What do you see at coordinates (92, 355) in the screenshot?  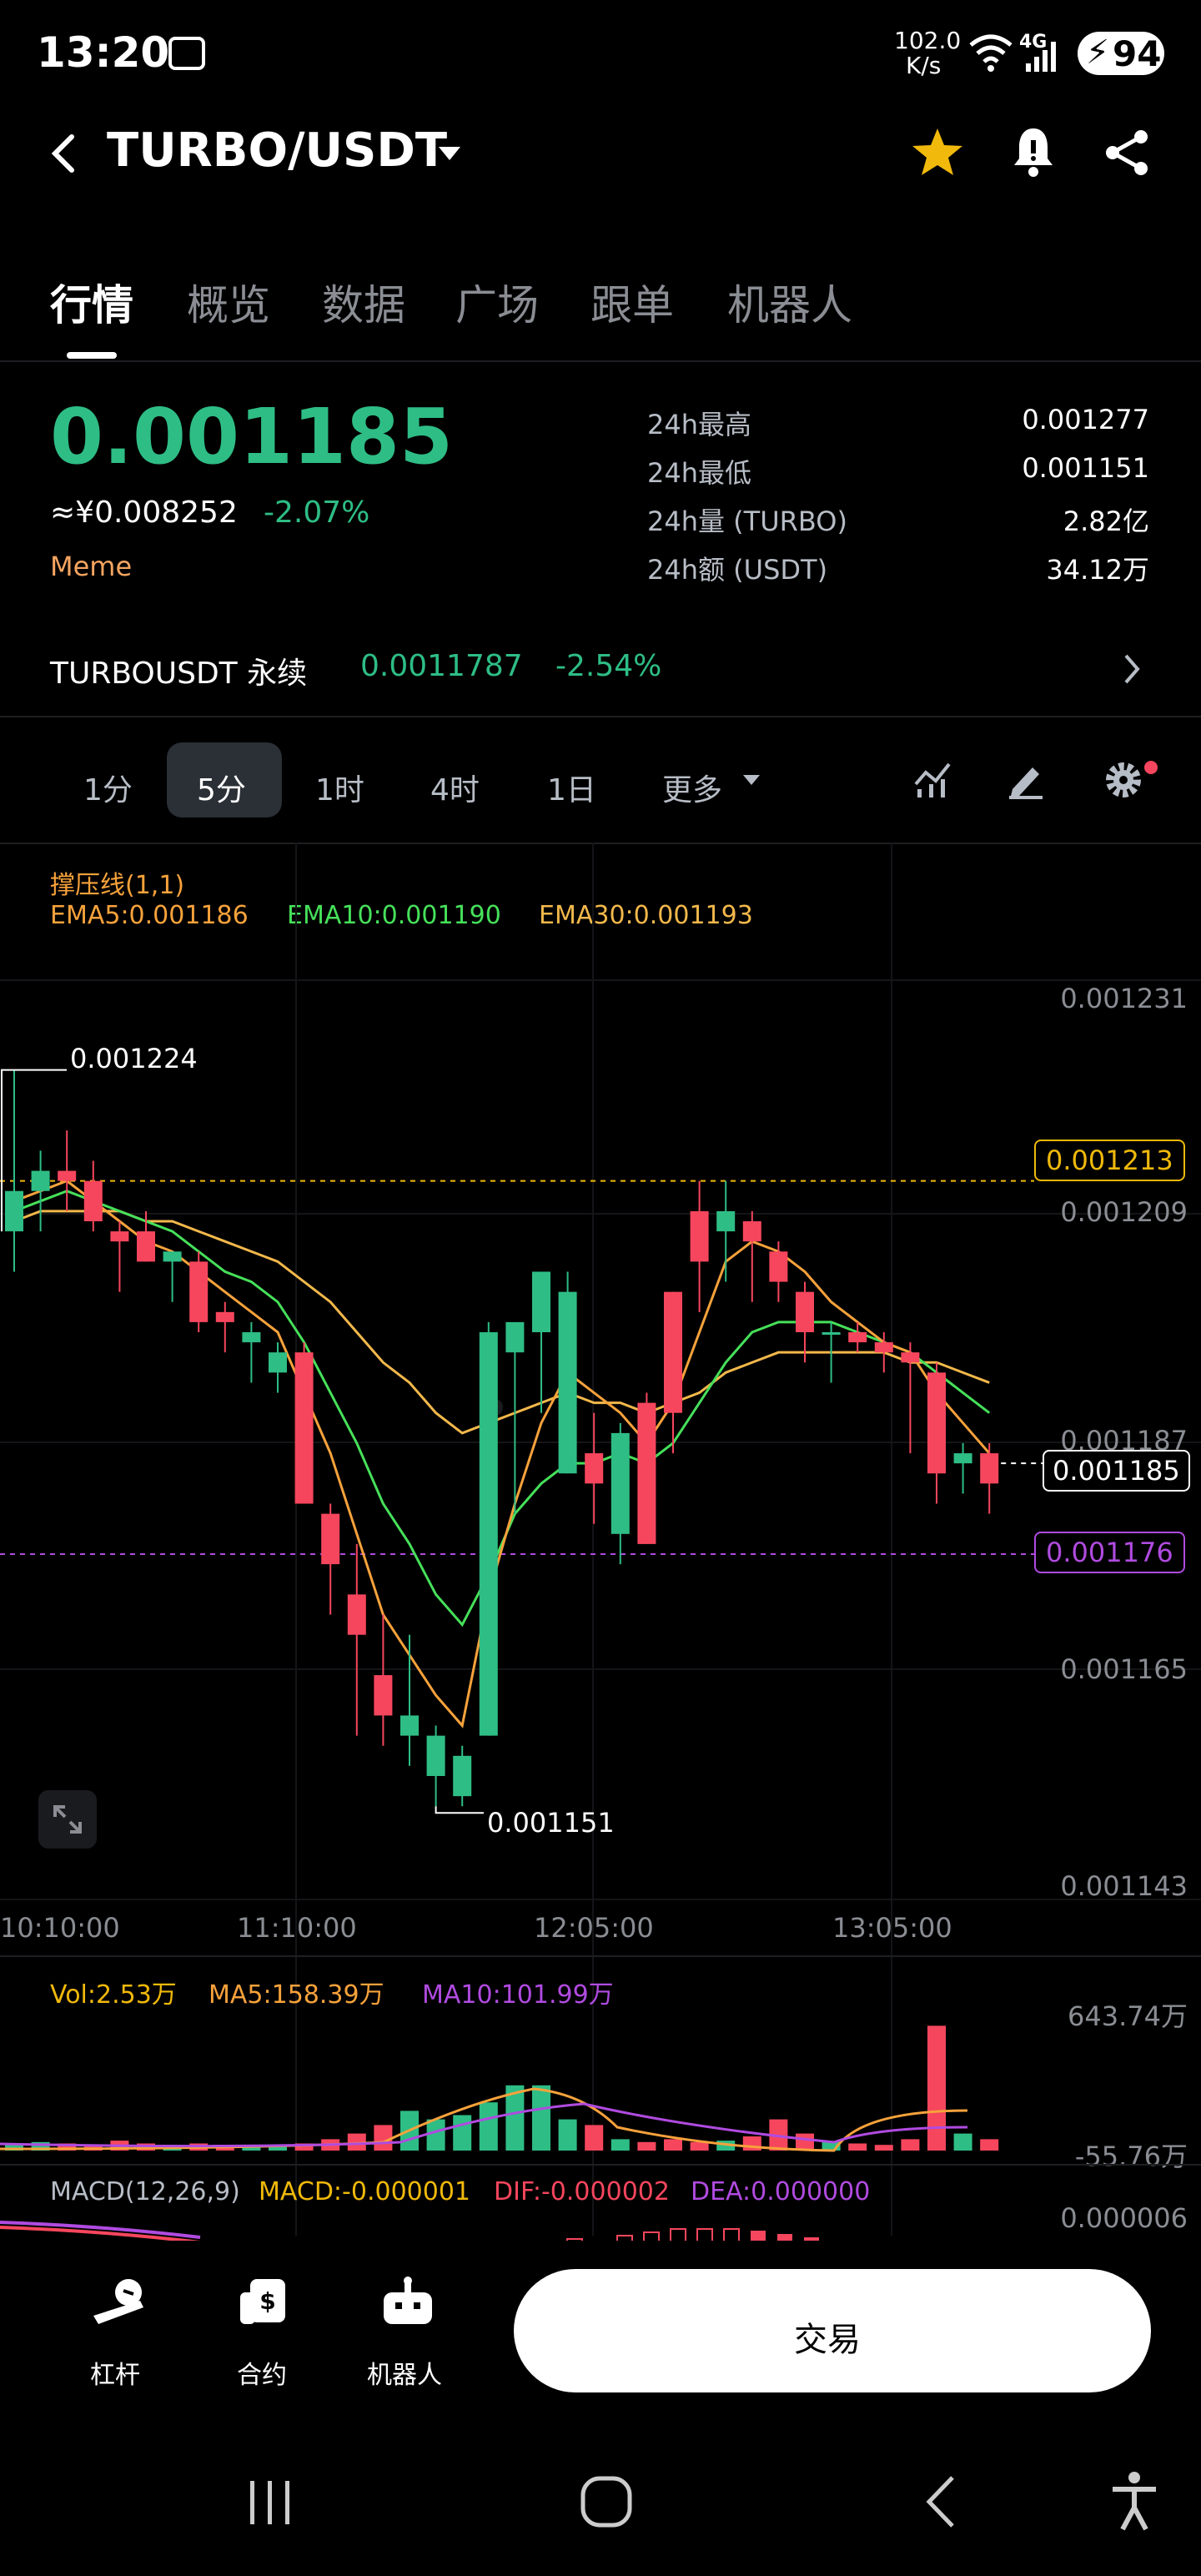 I see `active-tab-indicator` at bounding box center [92, 355].